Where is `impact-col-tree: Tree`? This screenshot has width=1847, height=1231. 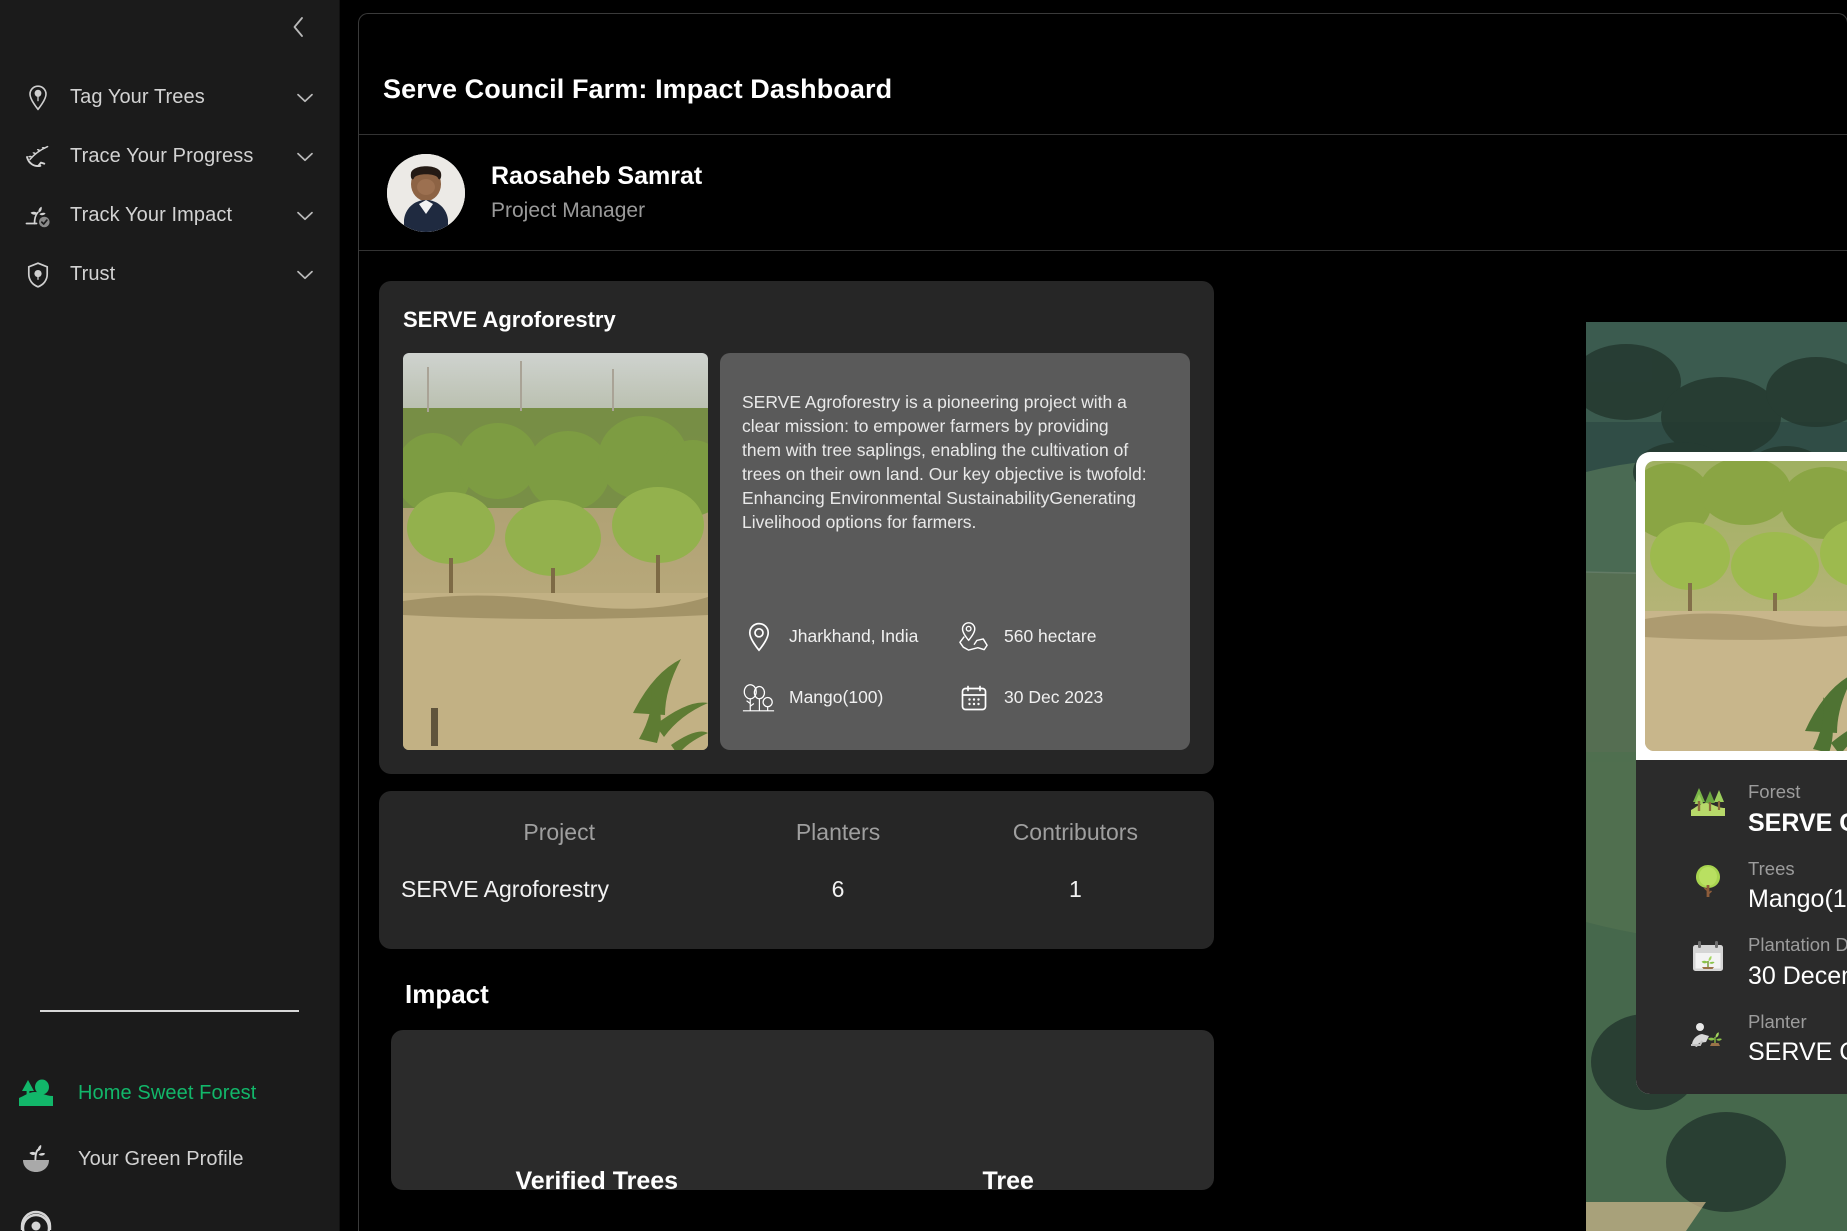
impact-col-tree: Tree is located at coordinates (1008, 1181).